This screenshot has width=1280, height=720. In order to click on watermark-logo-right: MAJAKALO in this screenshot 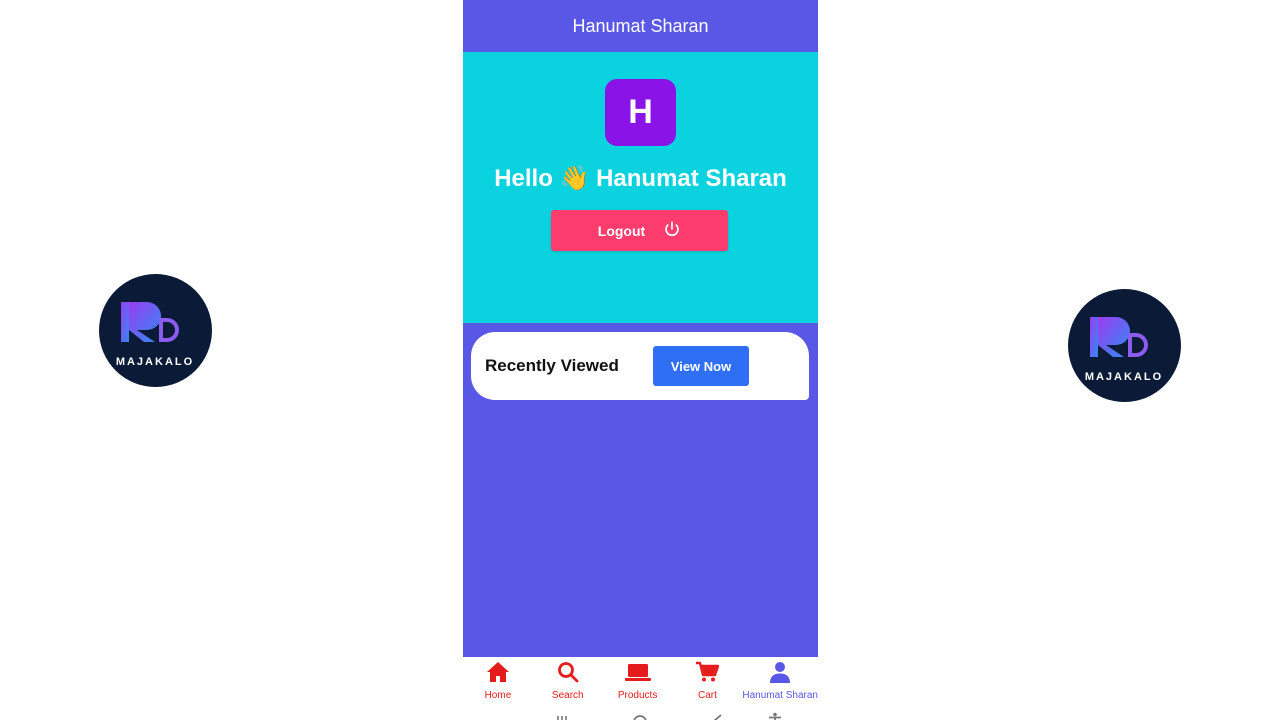, I will do `click(1124, 345)`.